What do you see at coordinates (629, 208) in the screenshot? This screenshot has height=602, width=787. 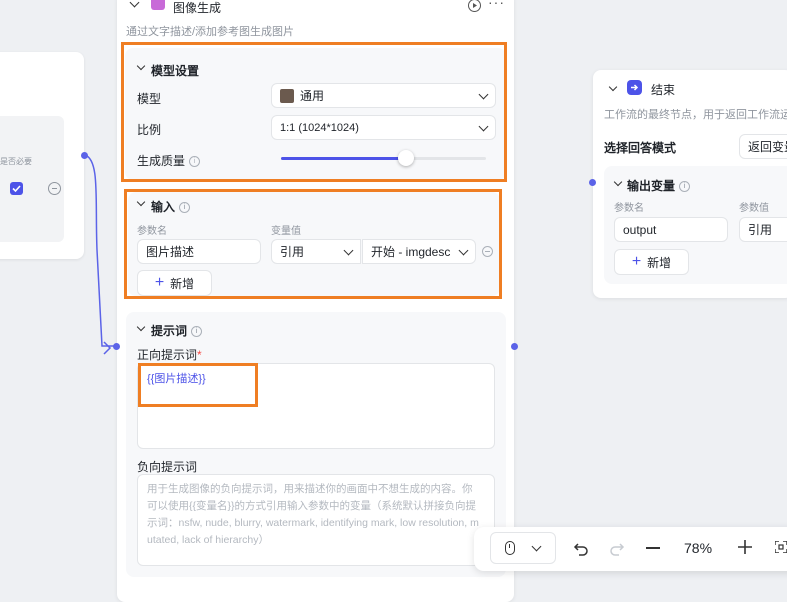 I see `output-param-name-header: 参数名` at bounding box center [629, 208].